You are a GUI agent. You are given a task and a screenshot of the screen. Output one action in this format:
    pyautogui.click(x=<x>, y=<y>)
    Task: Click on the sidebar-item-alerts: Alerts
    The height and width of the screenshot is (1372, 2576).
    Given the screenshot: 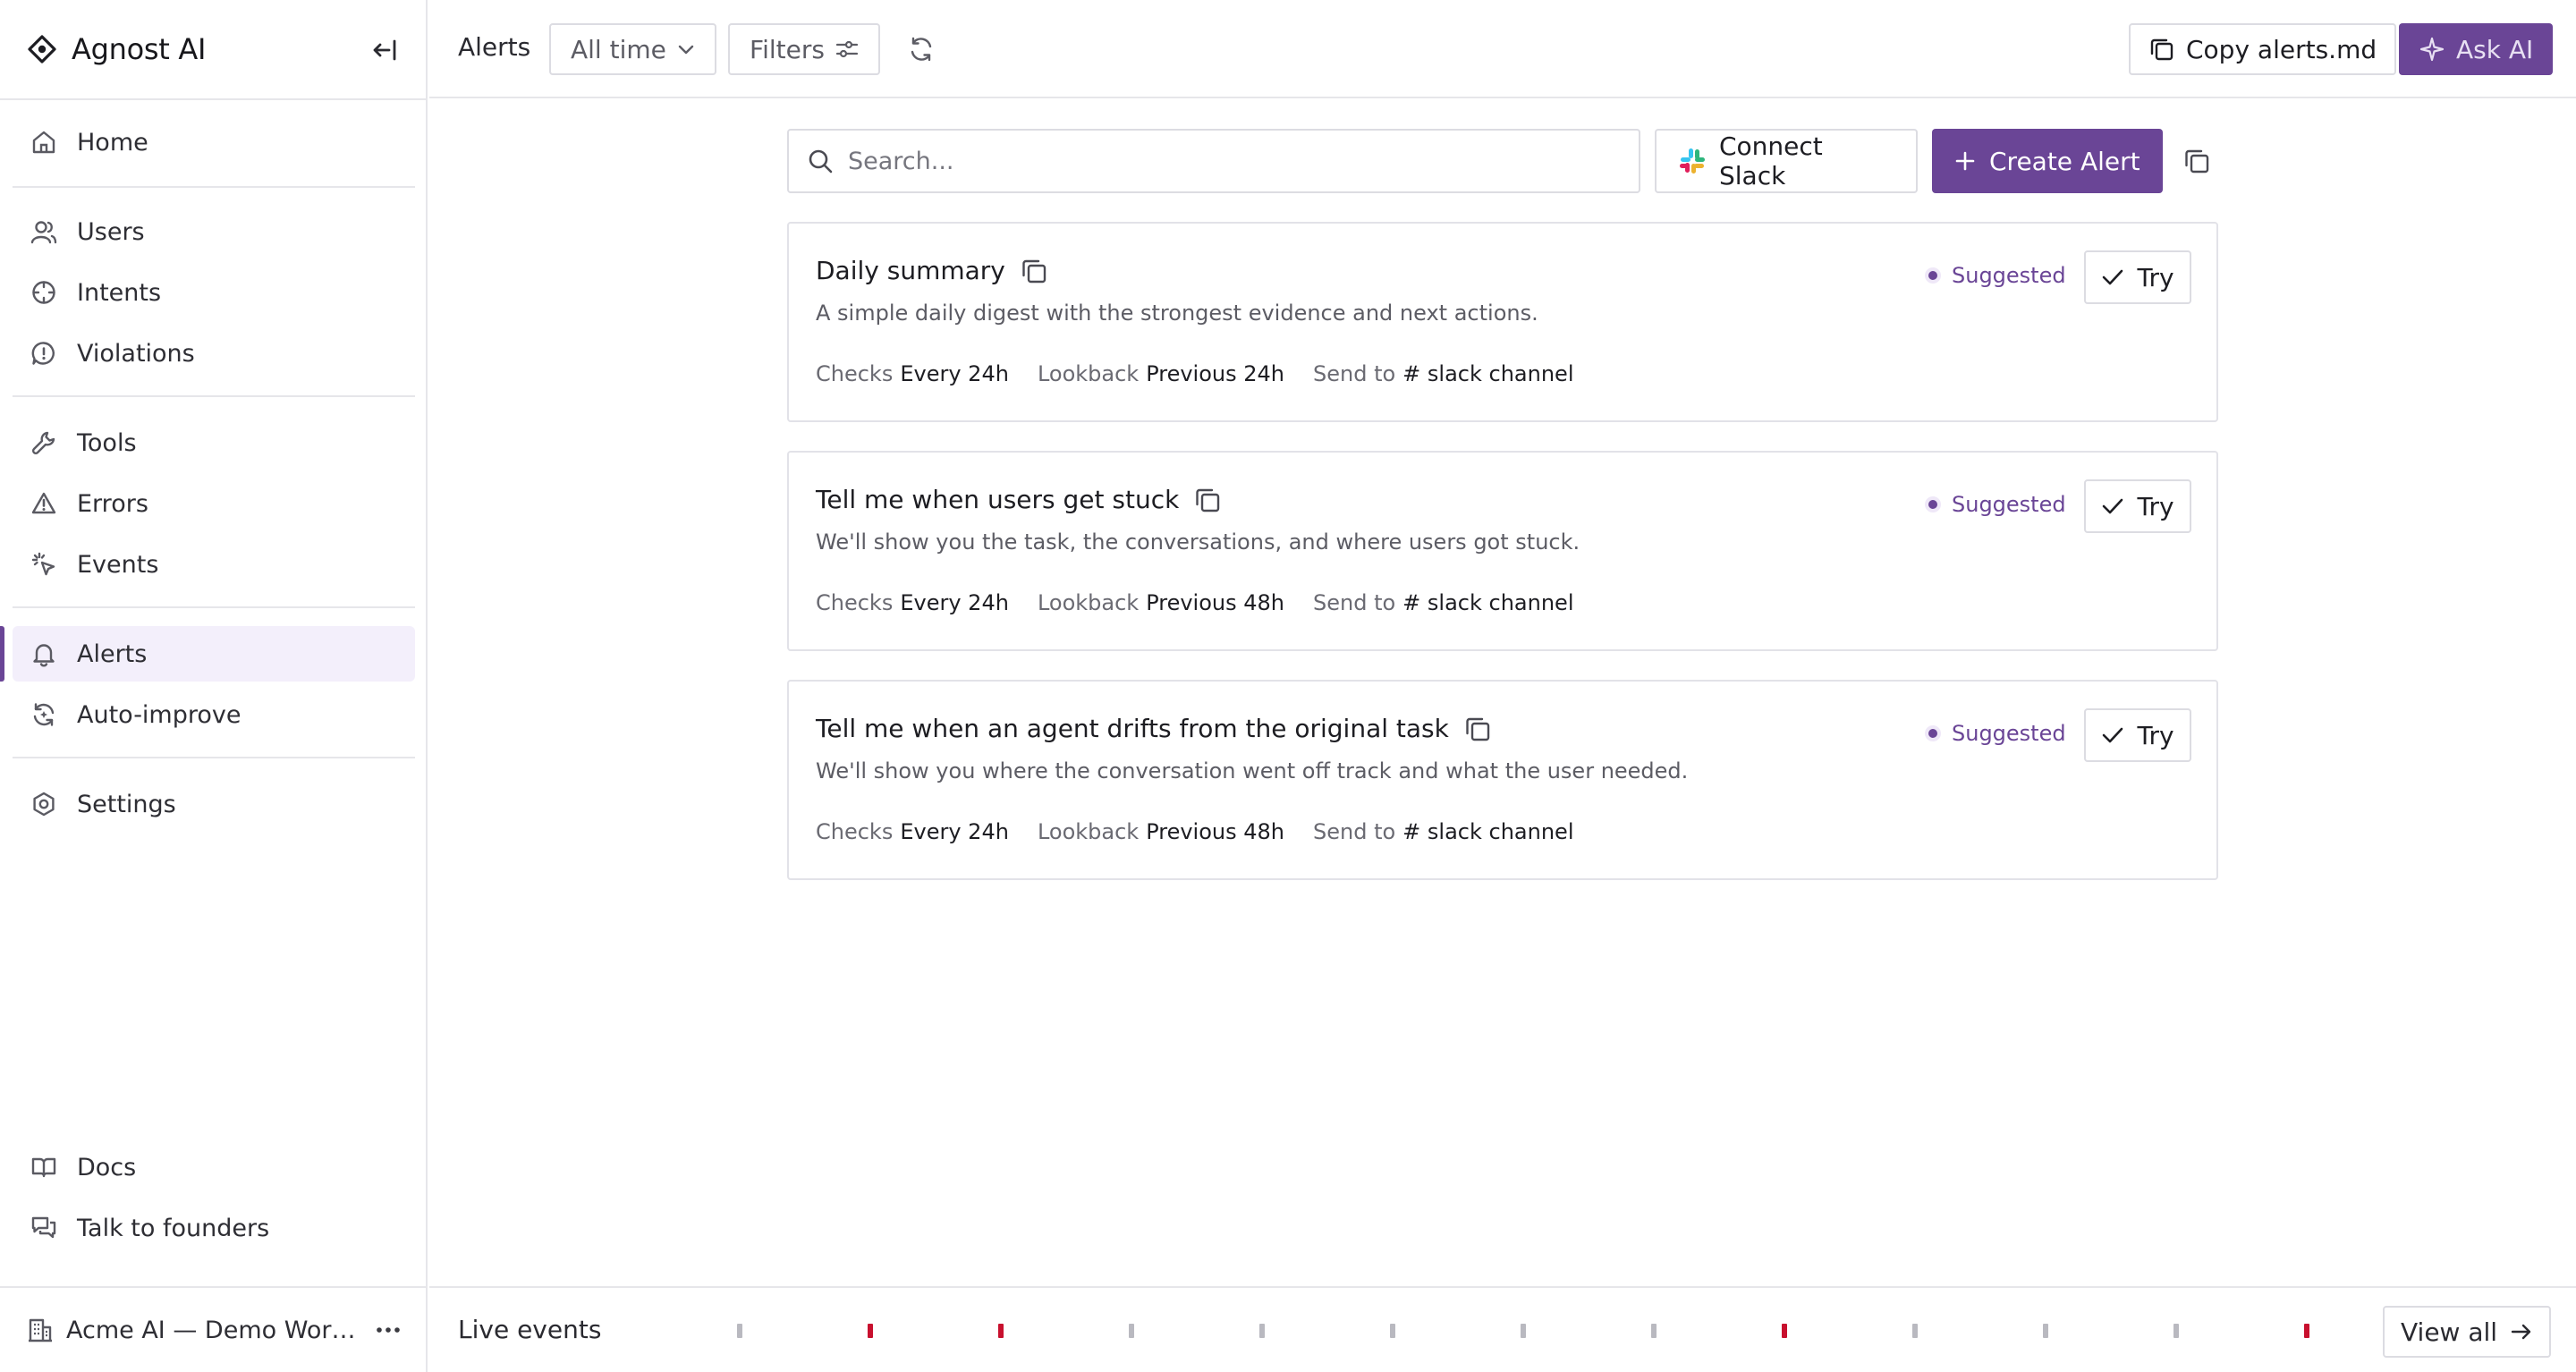 What is the action you would take?
    pyautogui.click(x=207, y=654)
    